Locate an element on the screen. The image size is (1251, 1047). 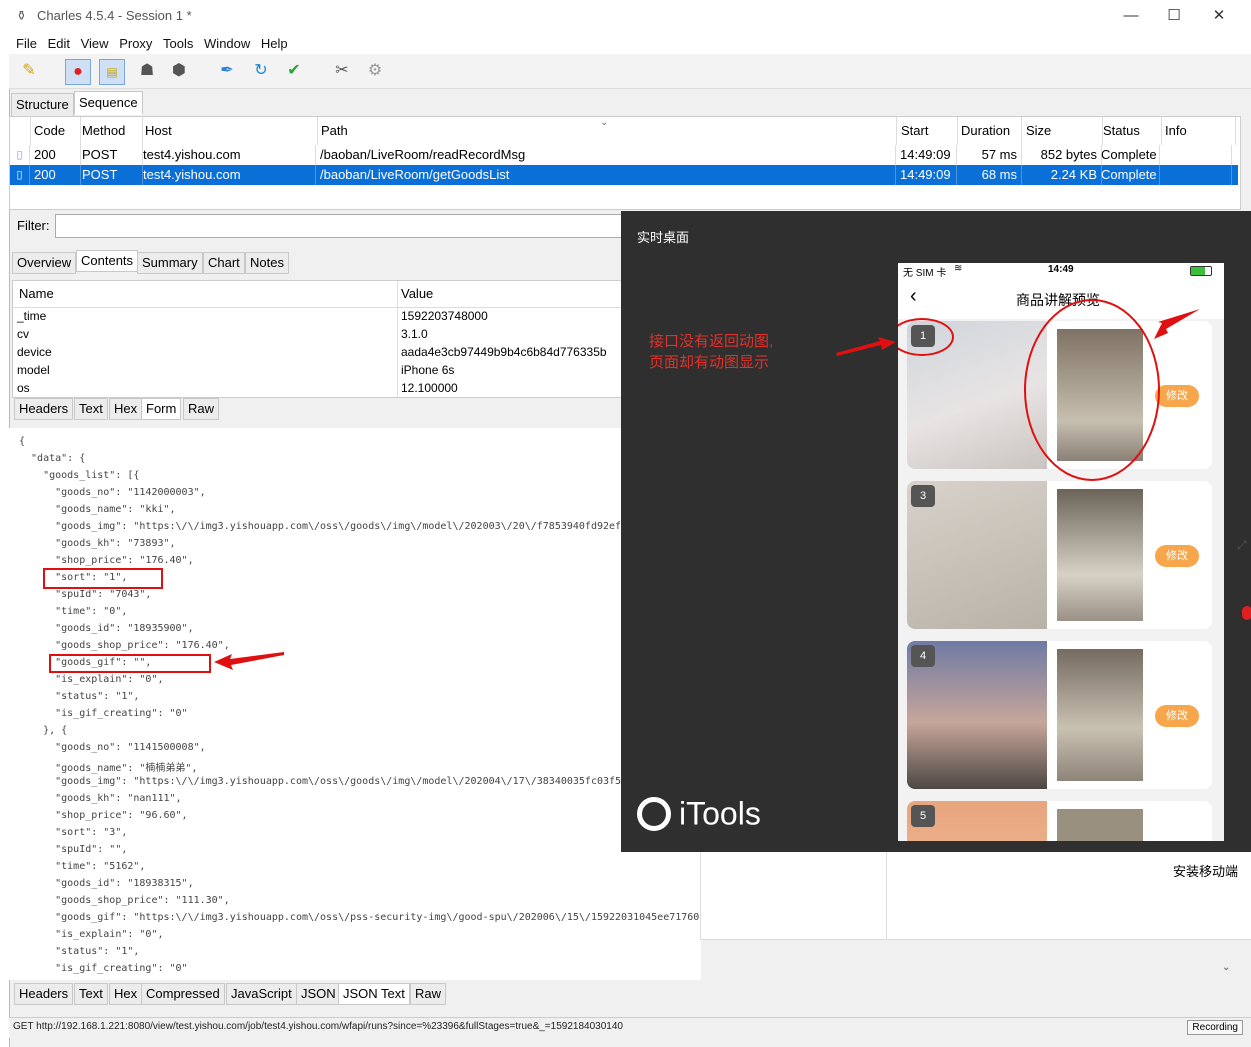
maximize-icon: ☐ is located at coordinates (1174, 16).